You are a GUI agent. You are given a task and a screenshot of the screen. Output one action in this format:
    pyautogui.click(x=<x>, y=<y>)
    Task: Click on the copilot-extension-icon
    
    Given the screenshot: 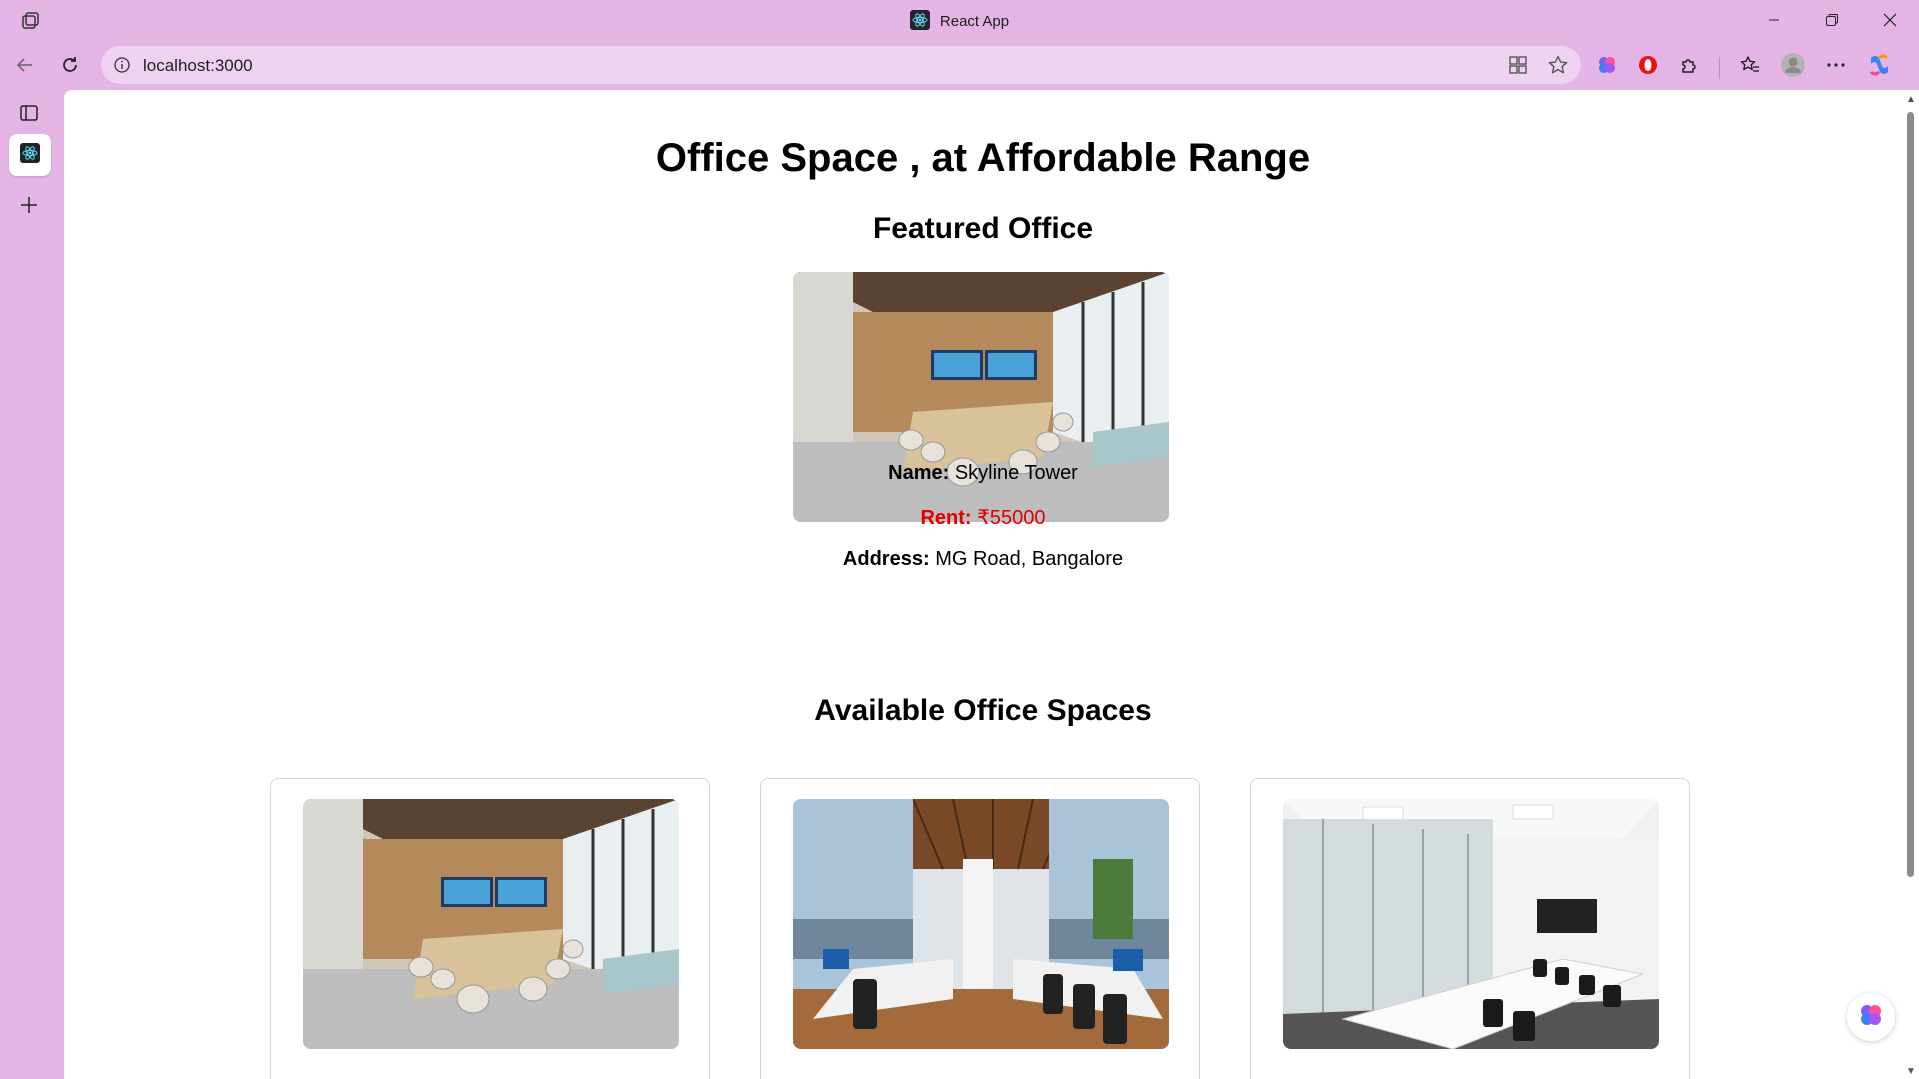 What is the action you would take?
    pyautogui.click(x=1607, y=67)
    